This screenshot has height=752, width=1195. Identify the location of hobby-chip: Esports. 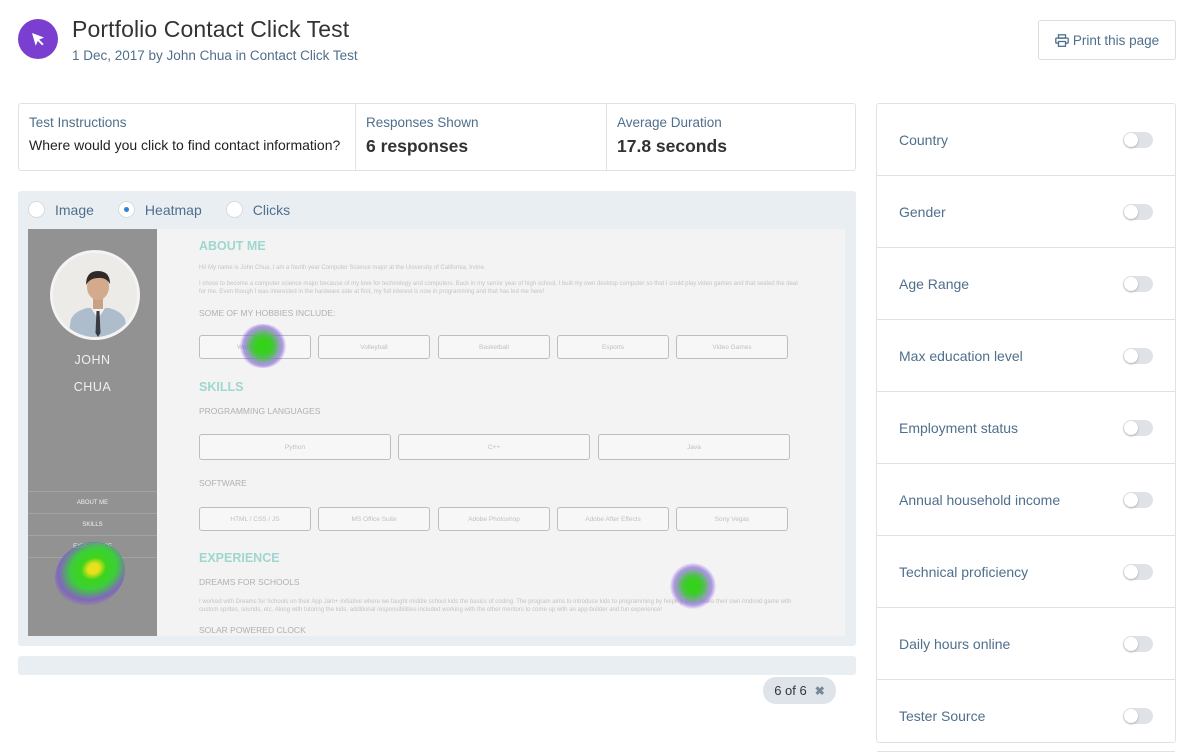
(613, 347).